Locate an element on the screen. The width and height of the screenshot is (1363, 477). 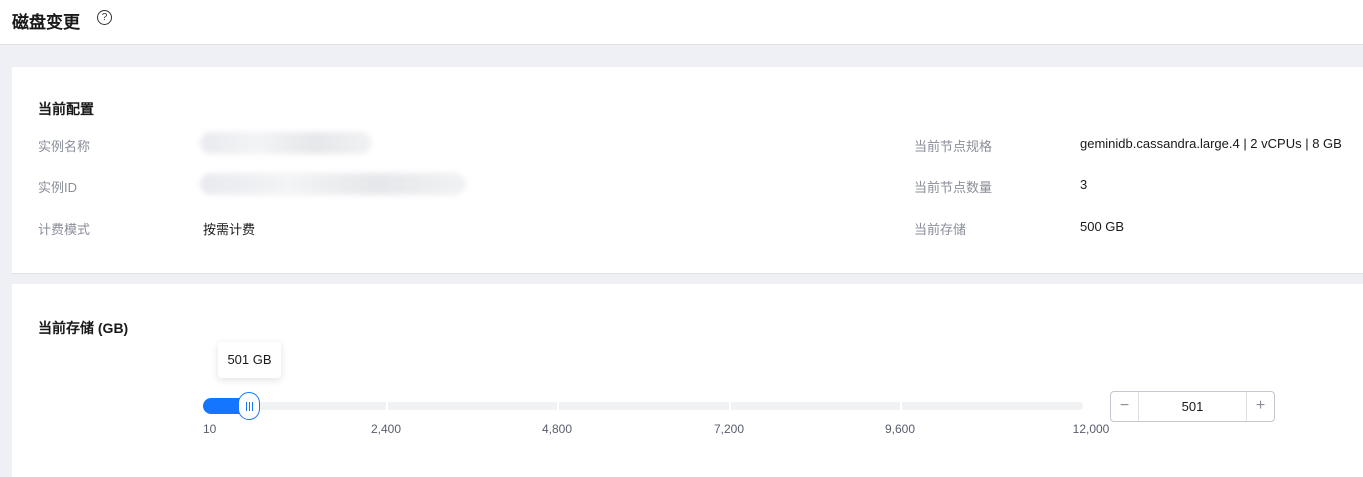
slider-tick-label: 12,000 is located at coordinates (1091, 429).